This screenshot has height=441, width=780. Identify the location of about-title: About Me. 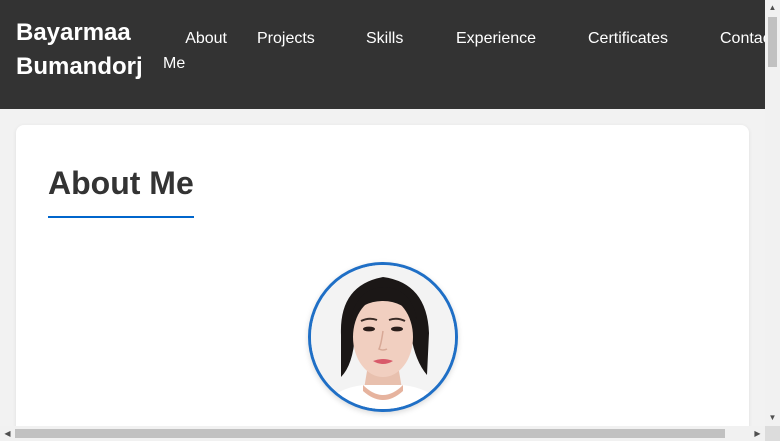
(121, 183).